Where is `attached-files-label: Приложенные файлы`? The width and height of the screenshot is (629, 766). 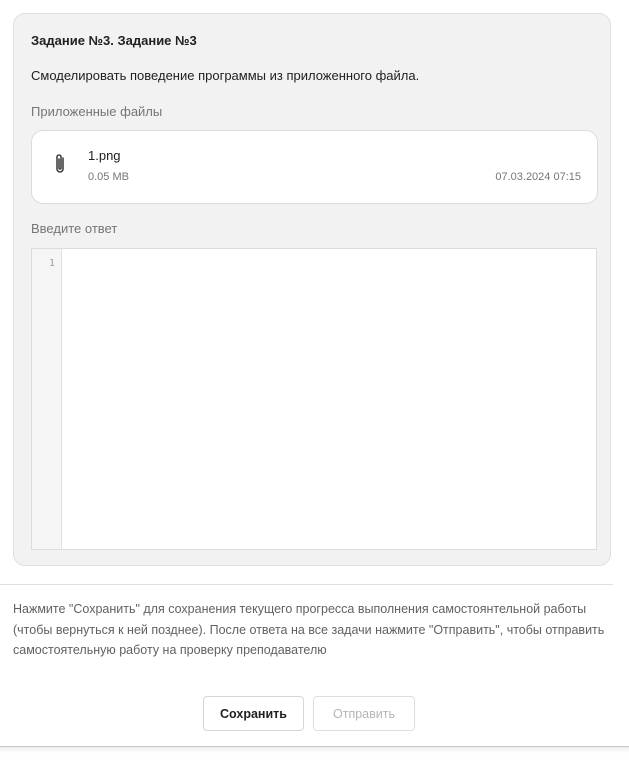
attached-files-label: Приложенные файлы is located at coordinates (97, 111).